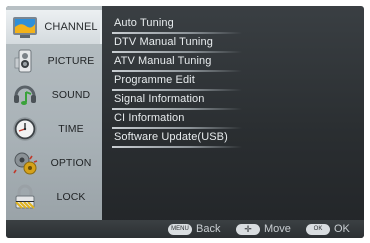  What do you see at coordinates (208, 229) in the screenshot?
I see `back-label: Back` at bounding box center [208, 229].